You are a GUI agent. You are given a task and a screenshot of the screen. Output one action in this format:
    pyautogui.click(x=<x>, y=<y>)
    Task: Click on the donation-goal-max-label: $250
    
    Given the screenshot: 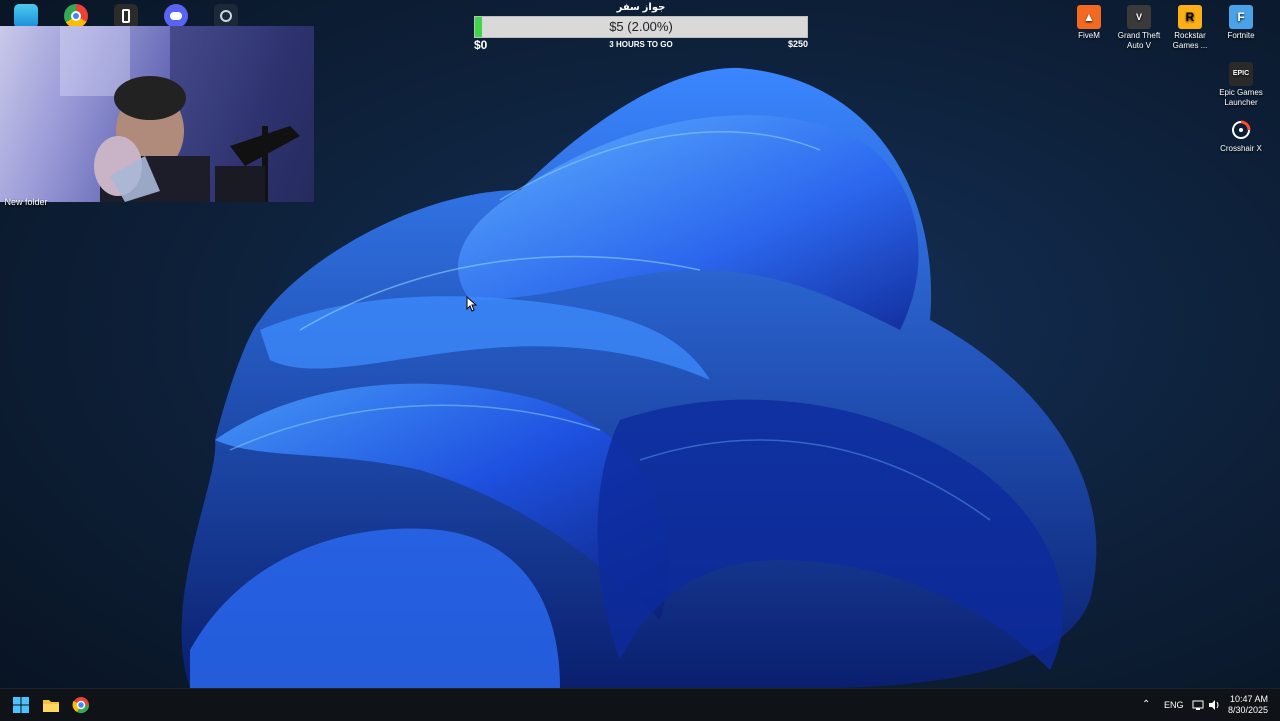 What is the action you would take?
    pyautogui.click(x=797, y=44)
    